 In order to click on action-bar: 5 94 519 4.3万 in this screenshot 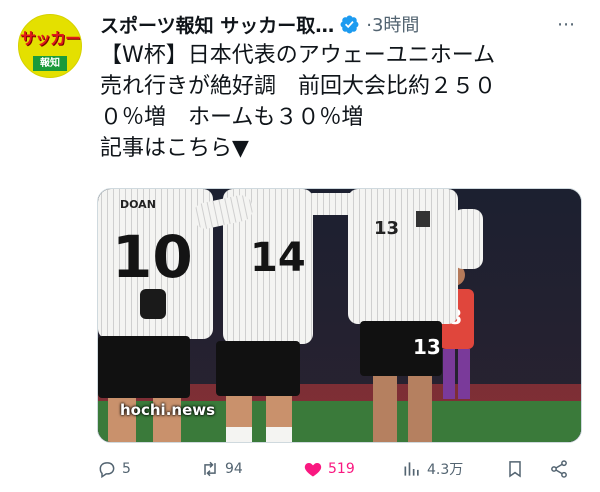, I will do `click(337, 469)`.